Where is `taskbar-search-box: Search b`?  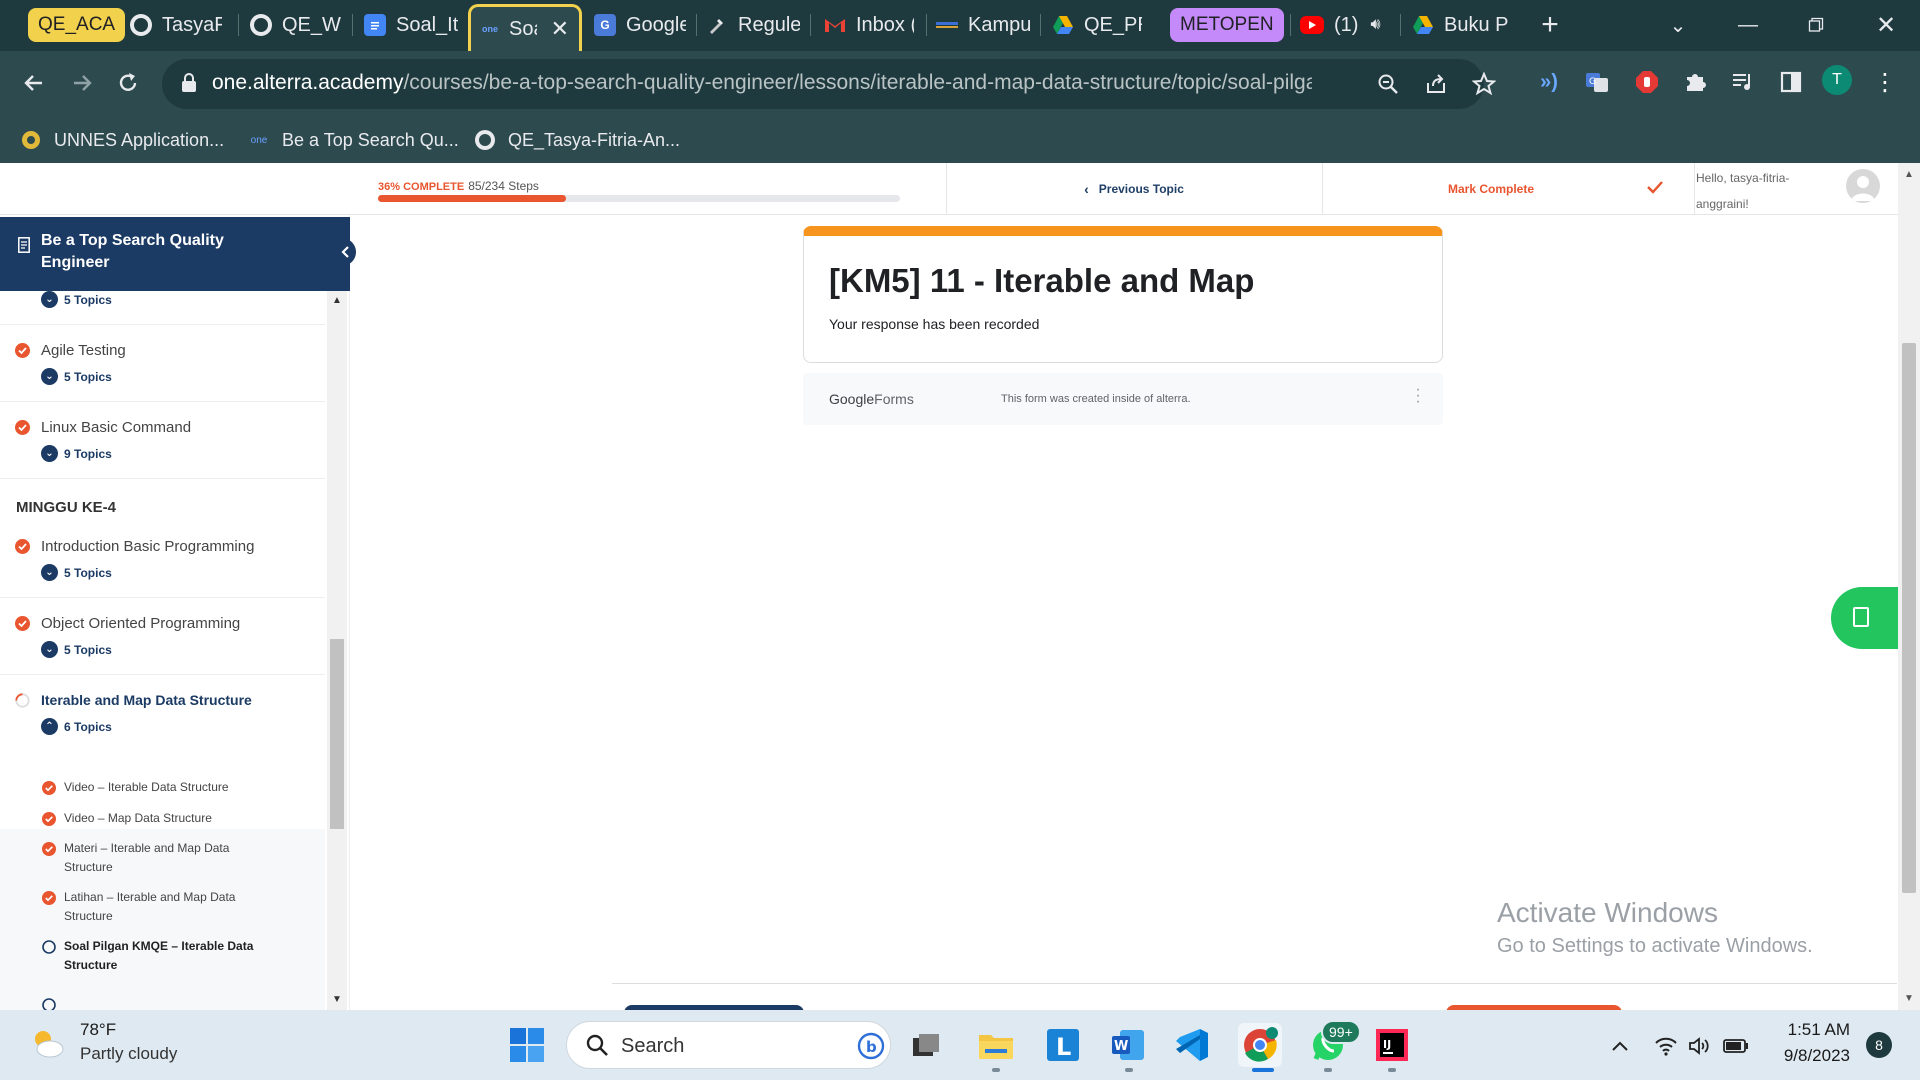 taskbar-search-box: Search b is located at coordinates (728, 1045).